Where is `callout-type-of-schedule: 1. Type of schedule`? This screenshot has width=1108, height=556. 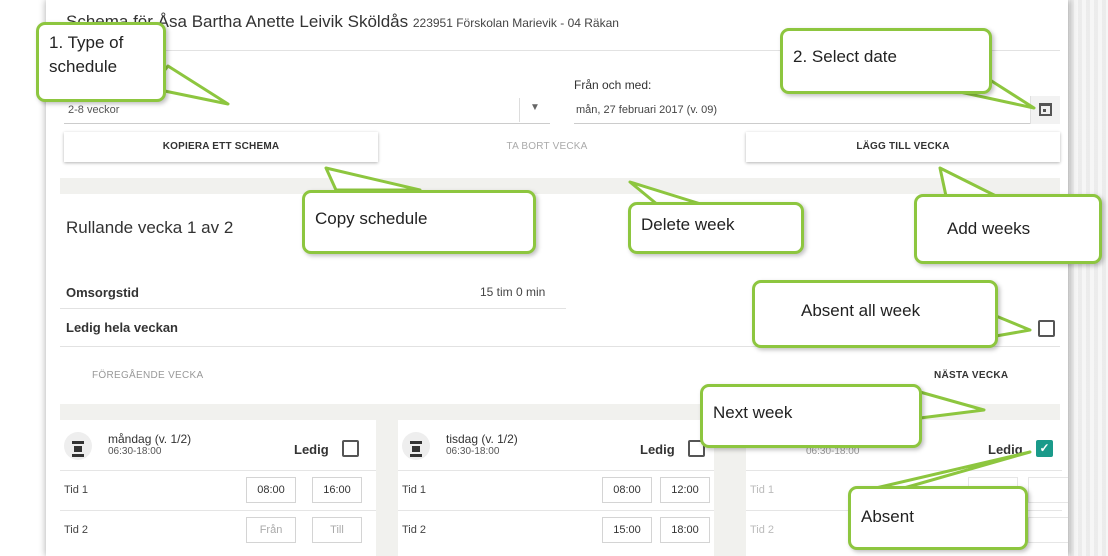 callout-type-of-schedule: 1. Type of schedule is located at coordinates (101, 62).